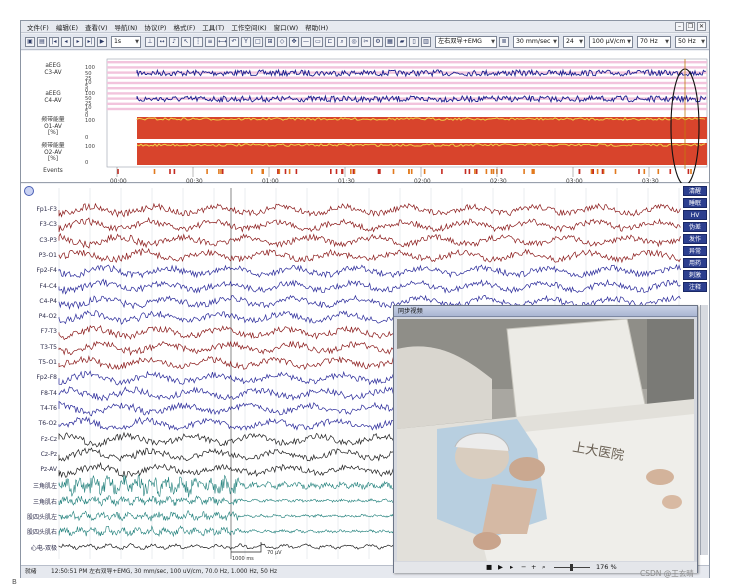 This screenshot has height=588, width=733. What do you see at coordinates (330, 42) in the screenshot?
I see `folder-icon: ⊏` at bounding box center [330, 42].